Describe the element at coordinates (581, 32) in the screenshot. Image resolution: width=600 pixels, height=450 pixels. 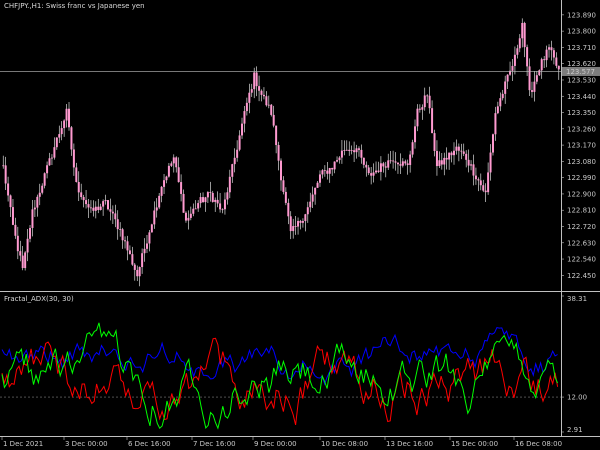
I see `price-tick-label-1: 123.800` at that location.